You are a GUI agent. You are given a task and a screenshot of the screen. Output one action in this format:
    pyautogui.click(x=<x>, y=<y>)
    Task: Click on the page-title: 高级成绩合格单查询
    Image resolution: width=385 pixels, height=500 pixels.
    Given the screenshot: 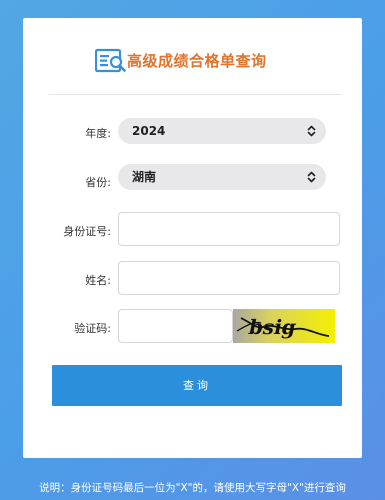 What is the action you would take?
    pyautogui.click(x=197, y=61)
    